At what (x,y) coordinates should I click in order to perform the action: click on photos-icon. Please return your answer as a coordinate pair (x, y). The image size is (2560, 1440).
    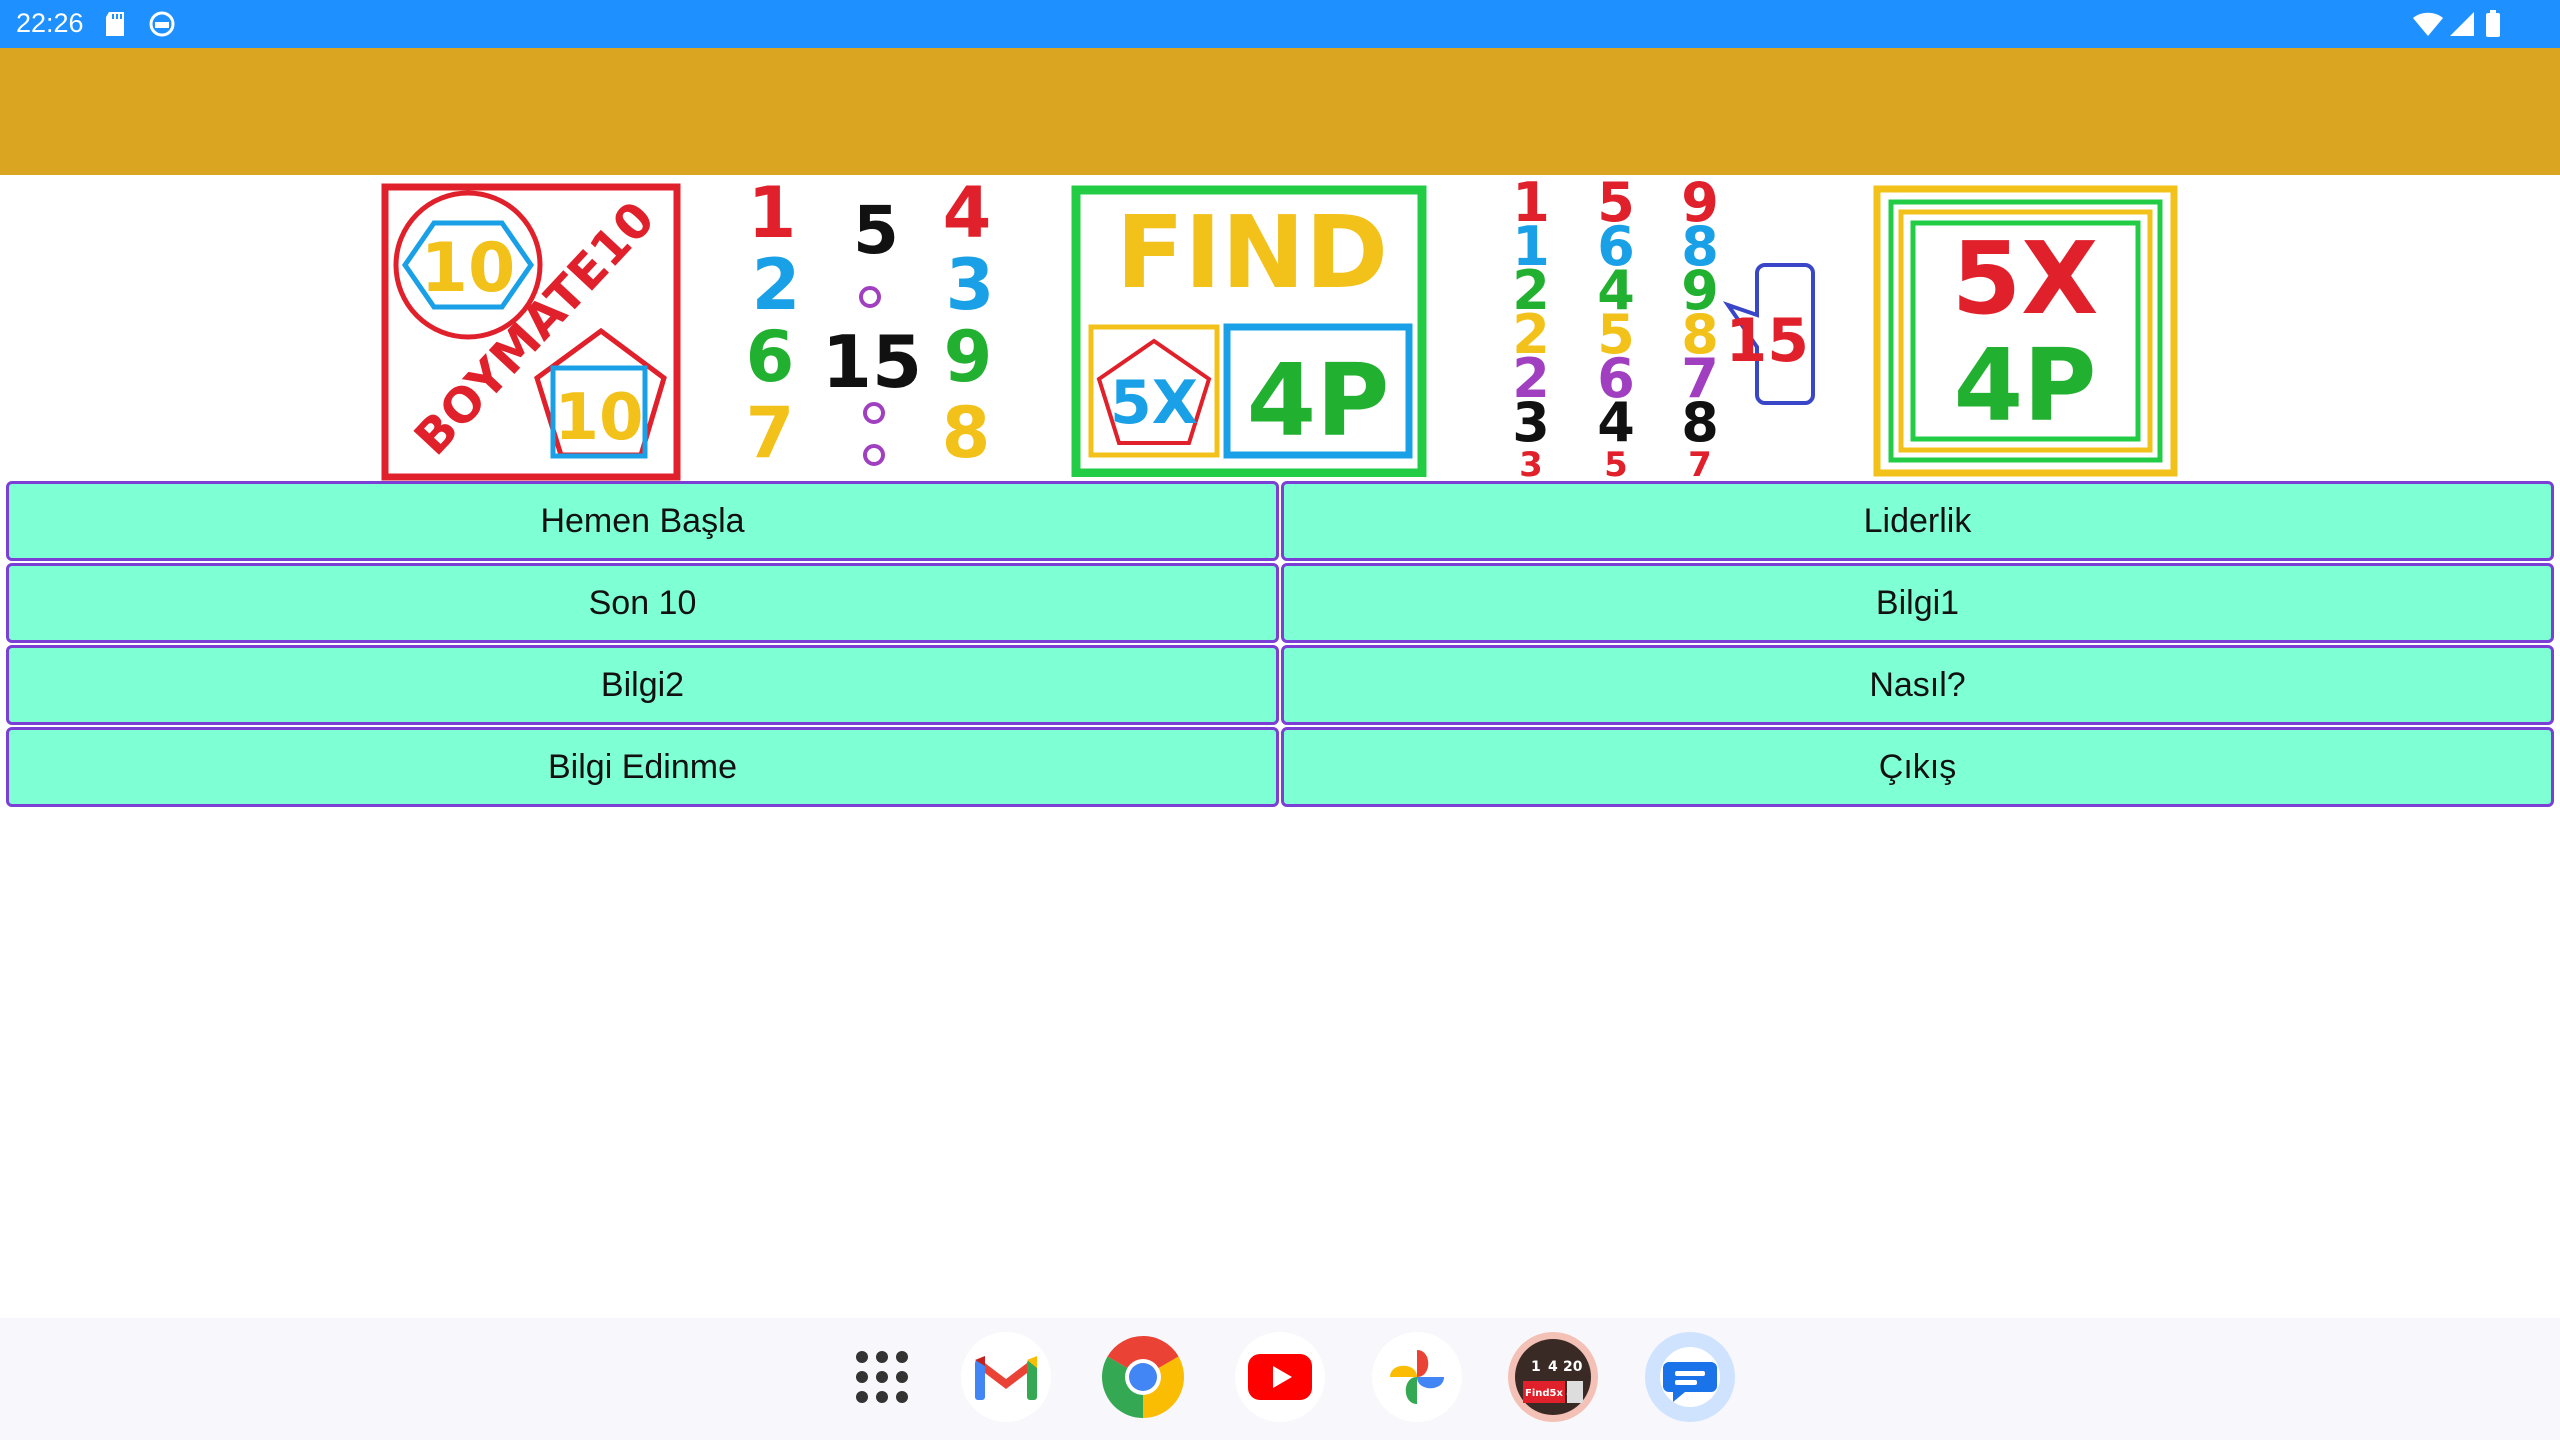
    Looking at the image, I should click on (1417, 1377).